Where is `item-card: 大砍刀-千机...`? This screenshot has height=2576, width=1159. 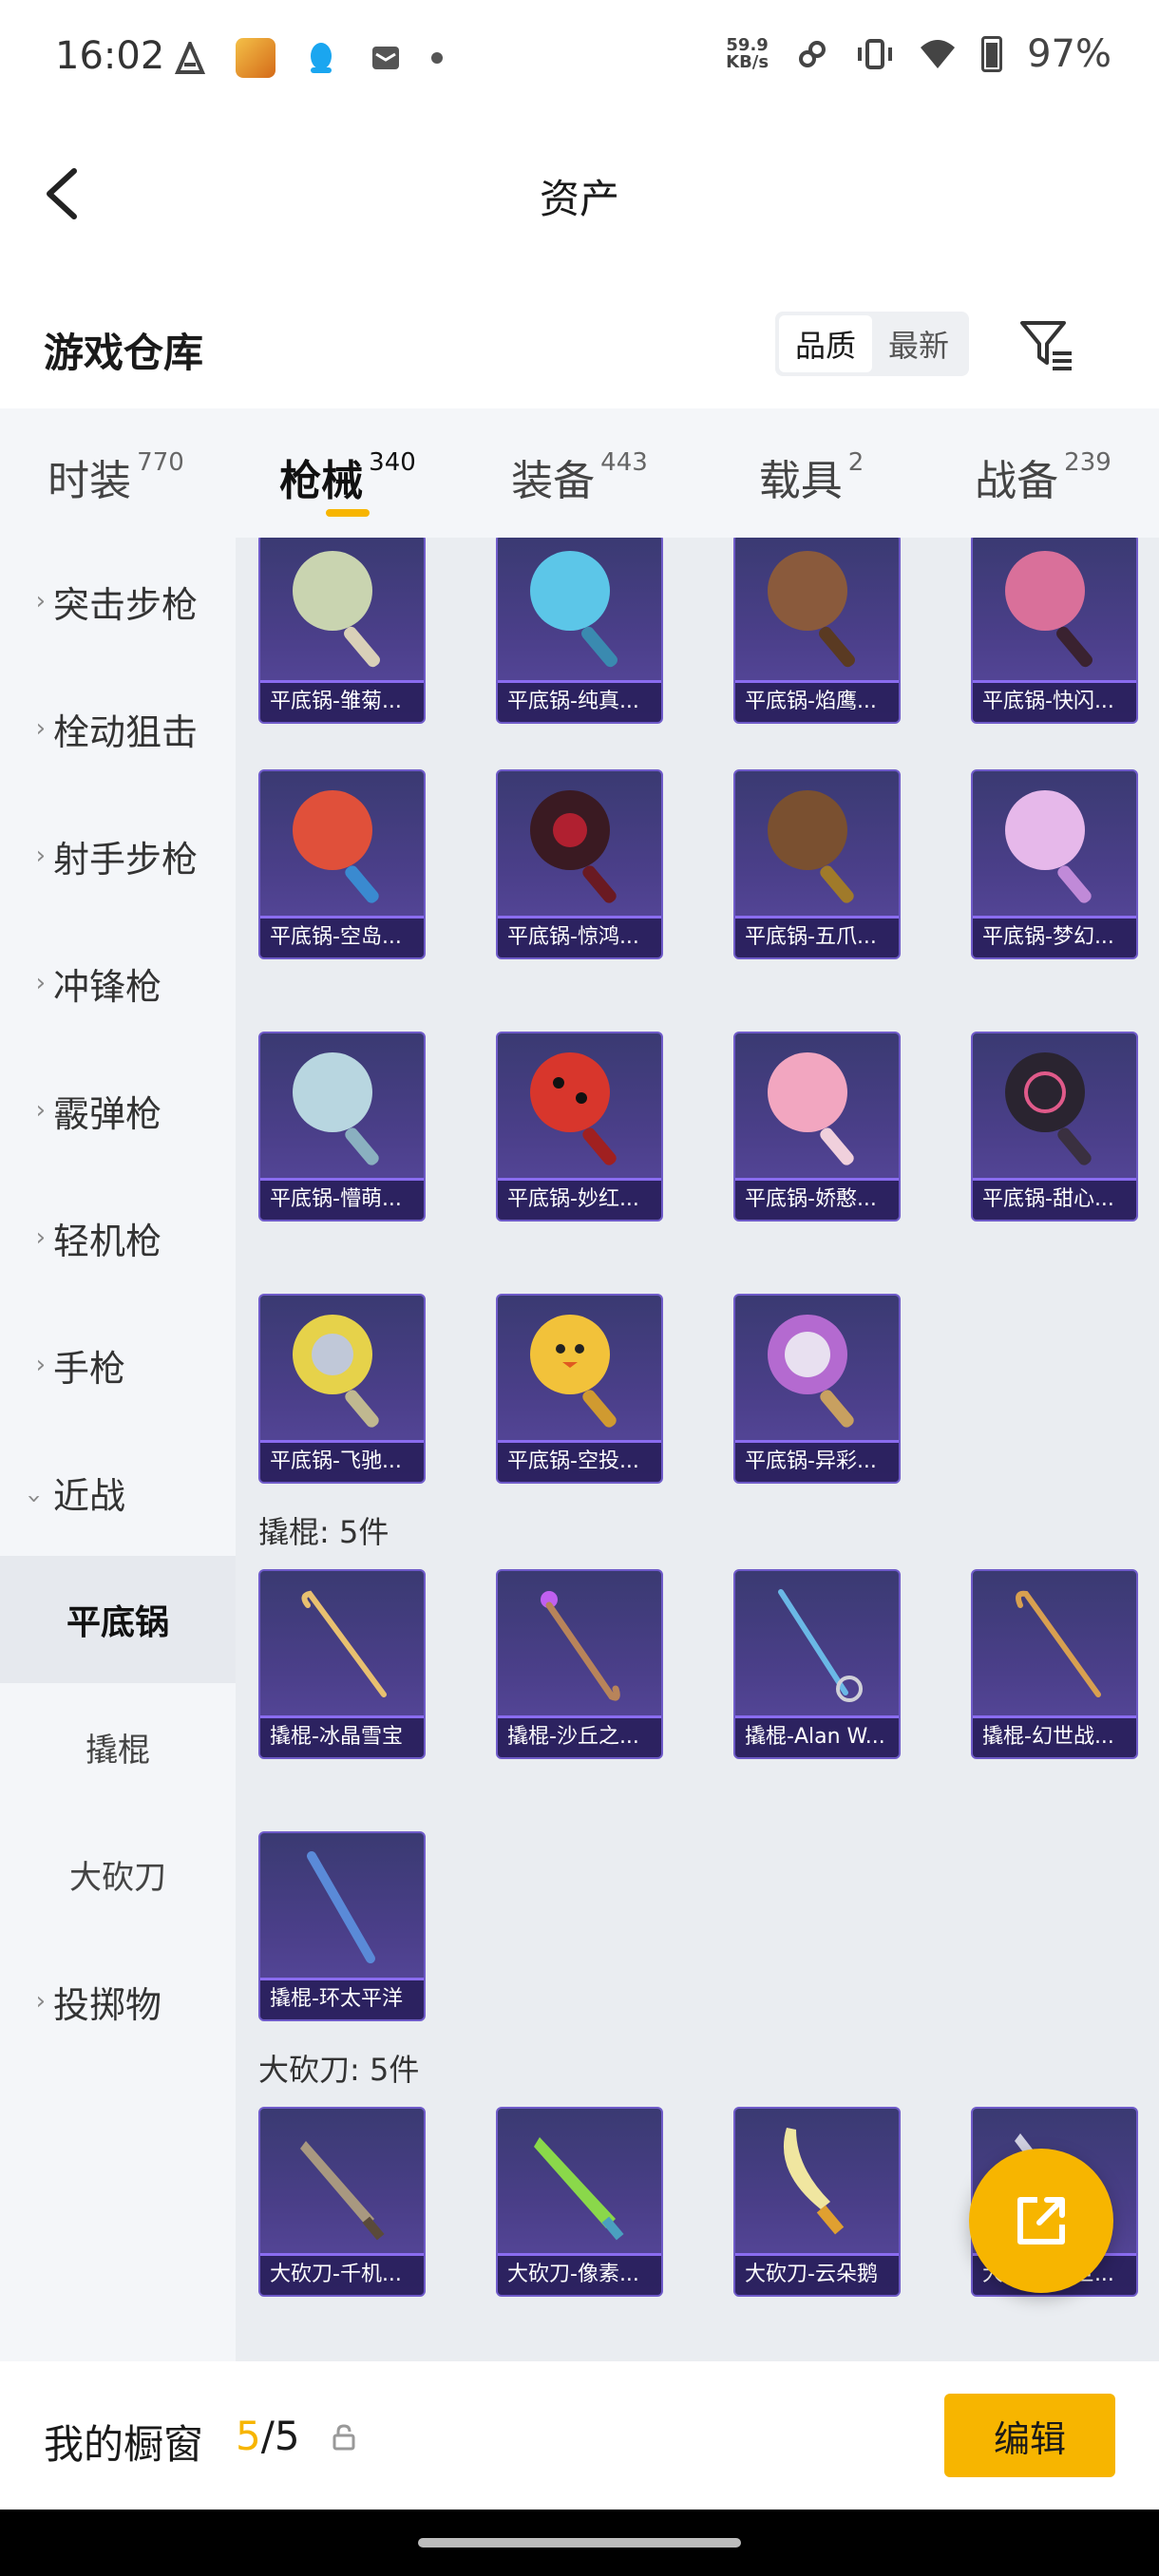 item-card: 大砍刀-千机... is located at coordinates (342, 2202).